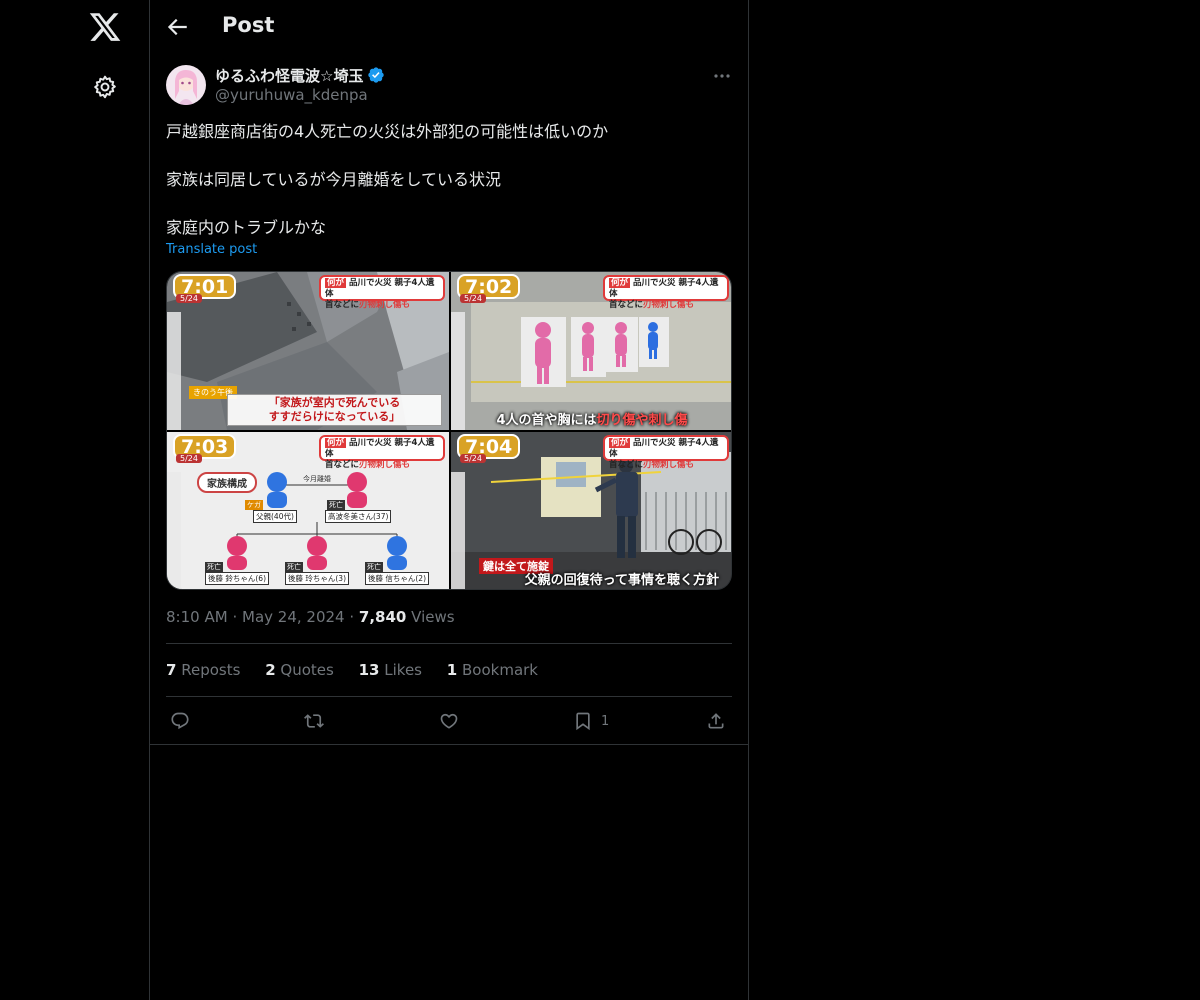 Image resolution: width=1200 pixels, height=1000 pixels. Describe the element at coordinates (291, 95) in the screenshot. I see `author-handle: @yuruhuwa_kdenpa` at that location.